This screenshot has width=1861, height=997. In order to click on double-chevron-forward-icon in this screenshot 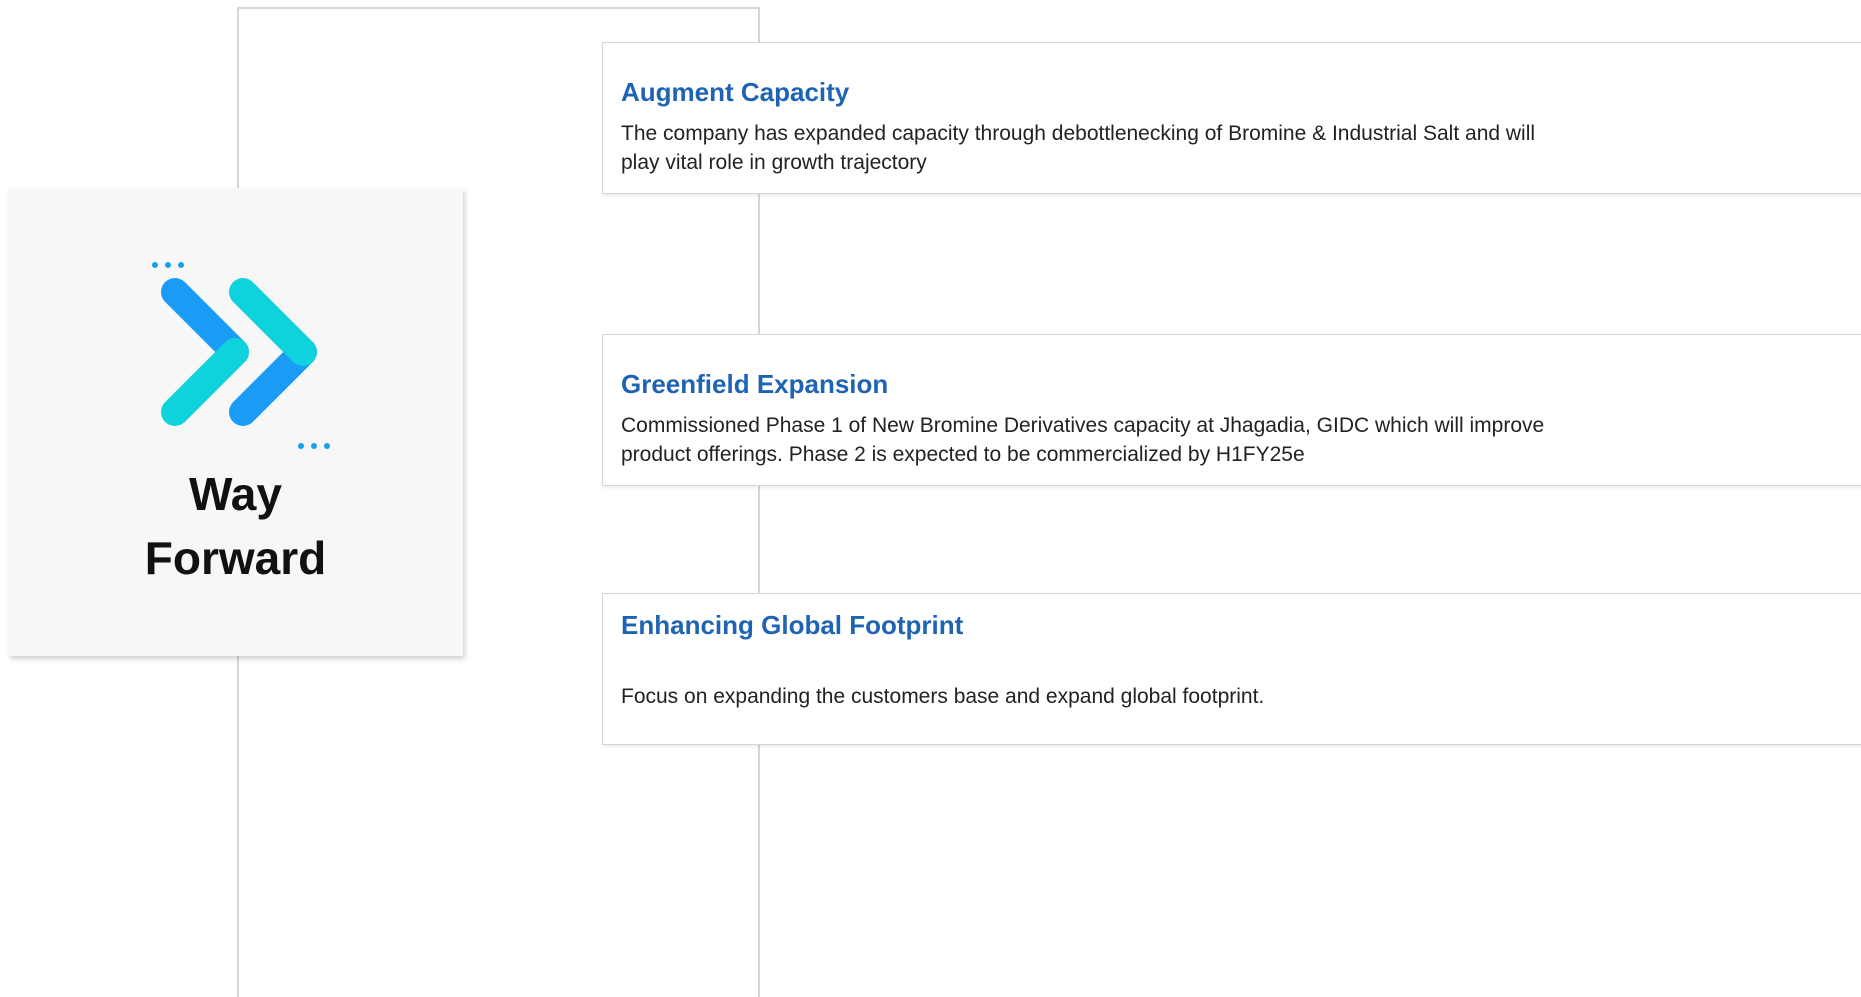, I will do `click(245, 350)`.